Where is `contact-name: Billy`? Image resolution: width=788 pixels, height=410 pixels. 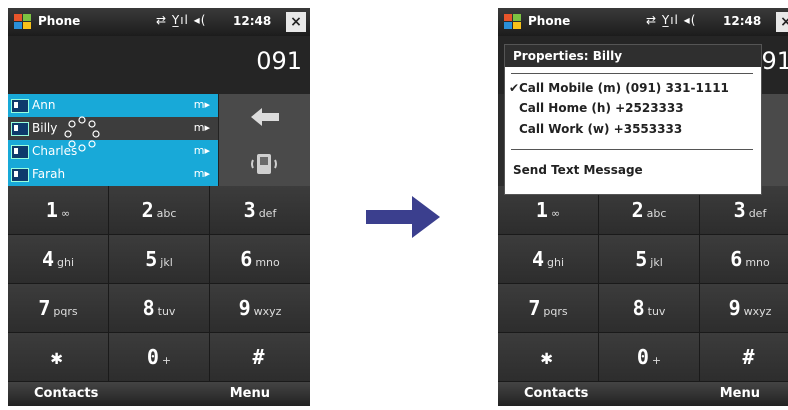
contact-name: Billy is located at coordinates (45, 128).